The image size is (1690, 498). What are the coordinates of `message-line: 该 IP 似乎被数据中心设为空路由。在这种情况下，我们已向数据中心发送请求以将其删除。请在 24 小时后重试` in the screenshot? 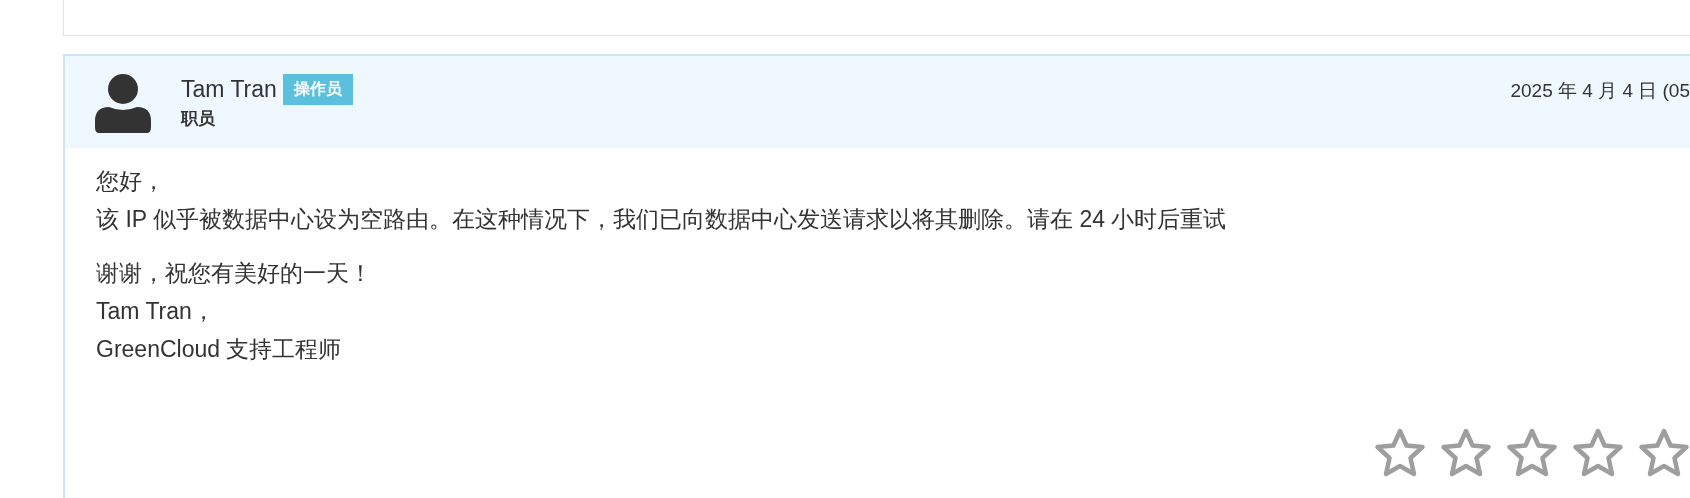 It's located at (661, 219).